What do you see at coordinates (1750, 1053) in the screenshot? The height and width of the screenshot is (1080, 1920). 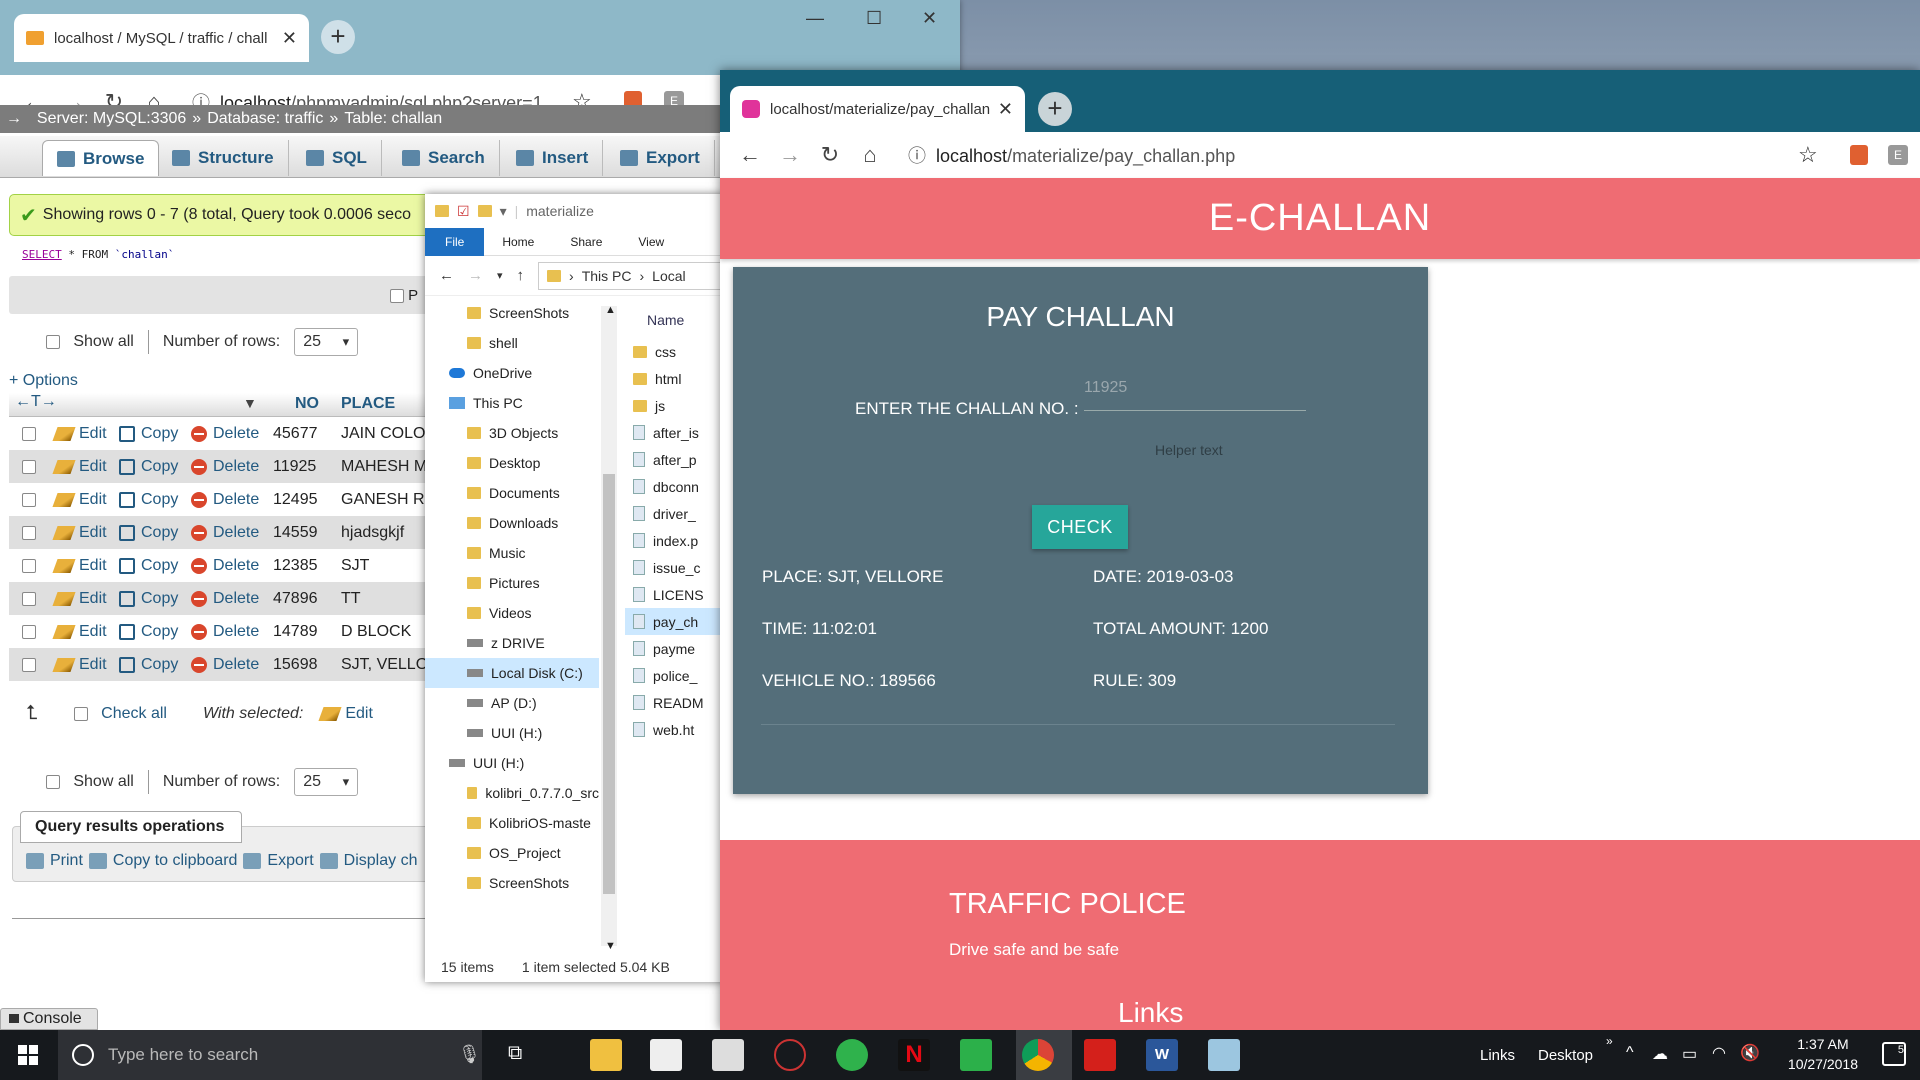 I see `volume-muted-icon: 🔇` at bounding box center [1750, 1053].